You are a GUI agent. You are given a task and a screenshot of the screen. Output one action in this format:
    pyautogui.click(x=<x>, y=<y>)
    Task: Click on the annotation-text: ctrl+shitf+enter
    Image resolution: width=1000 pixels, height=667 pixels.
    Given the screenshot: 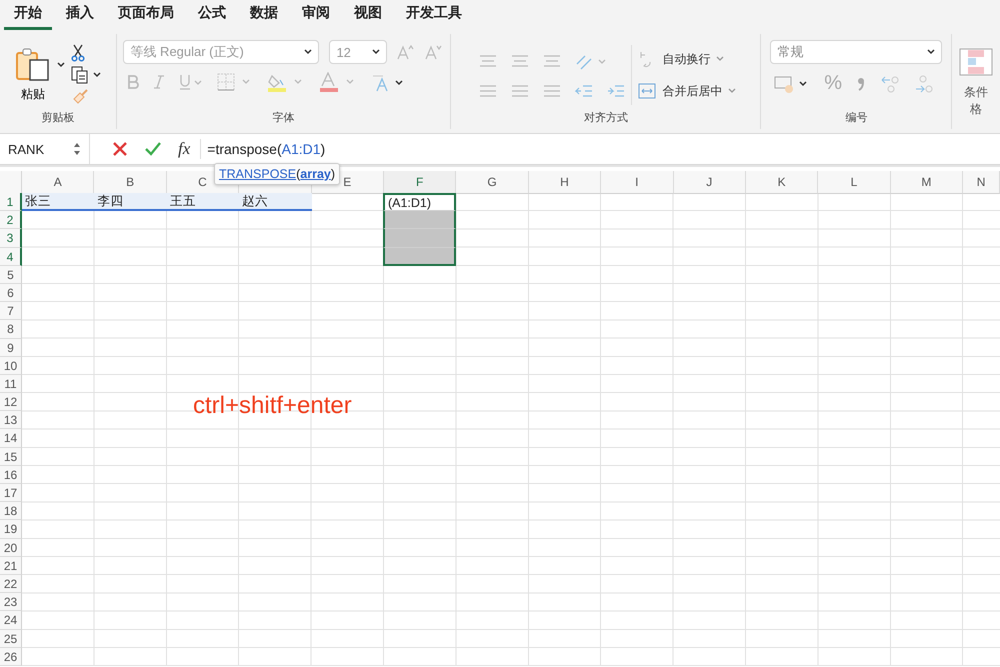 What is the action you would take?
    pyautogui.click(x=272, y=406)
    